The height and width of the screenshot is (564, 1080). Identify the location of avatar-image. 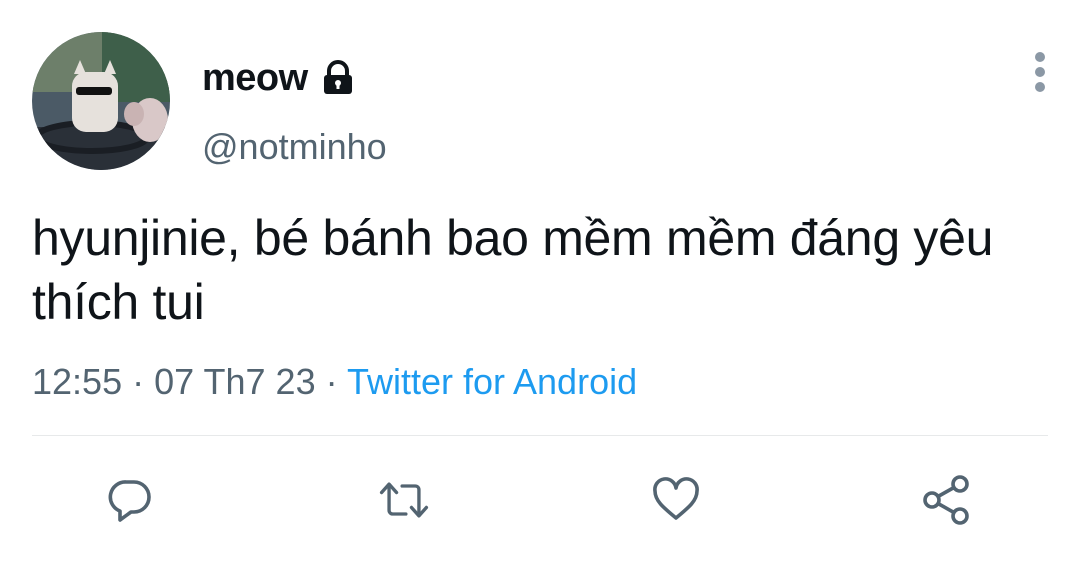
(101, 101).